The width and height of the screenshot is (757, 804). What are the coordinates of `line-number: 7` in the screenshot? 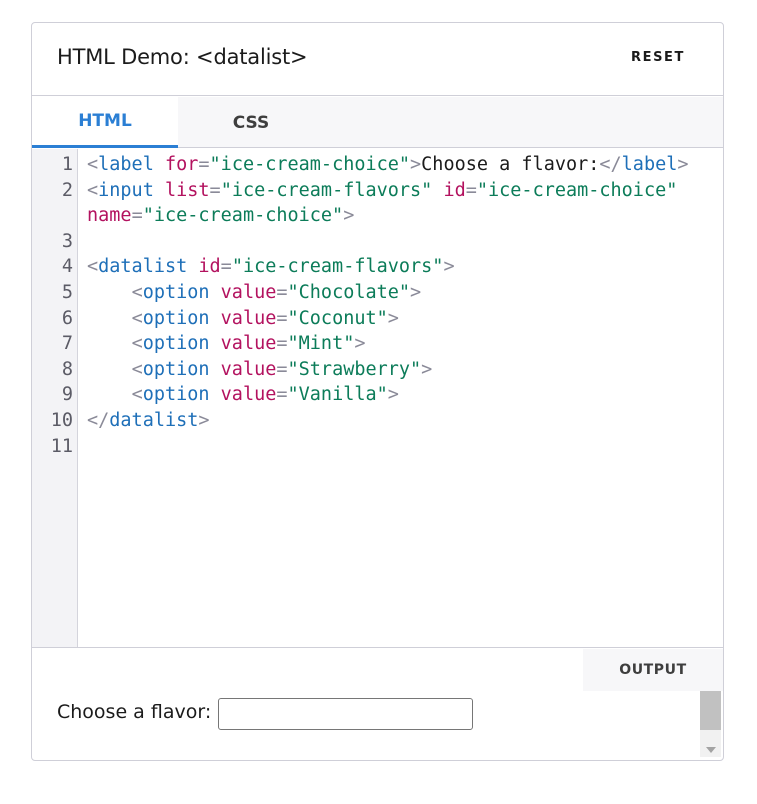 It's located at (67, 344).